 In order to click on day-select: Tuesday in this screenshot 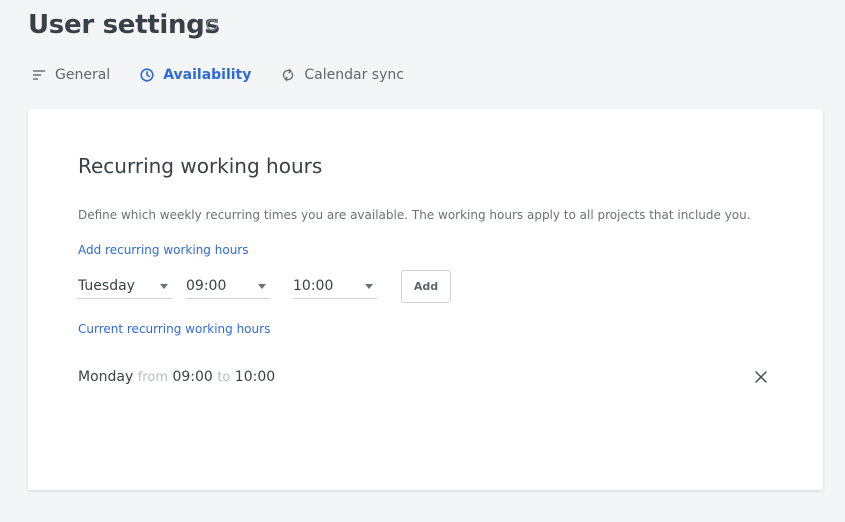, I will do `click(125, 286)`.